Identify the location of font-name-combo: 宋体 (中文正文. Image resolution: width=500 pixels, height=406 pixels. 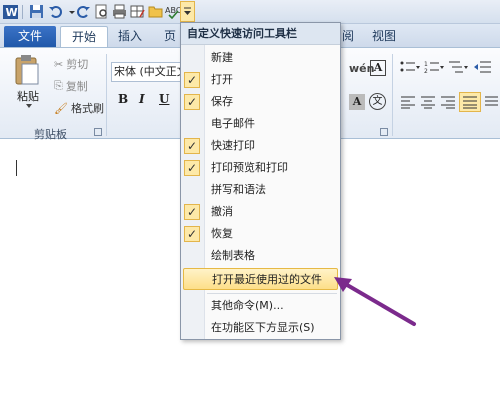
(146, 72).